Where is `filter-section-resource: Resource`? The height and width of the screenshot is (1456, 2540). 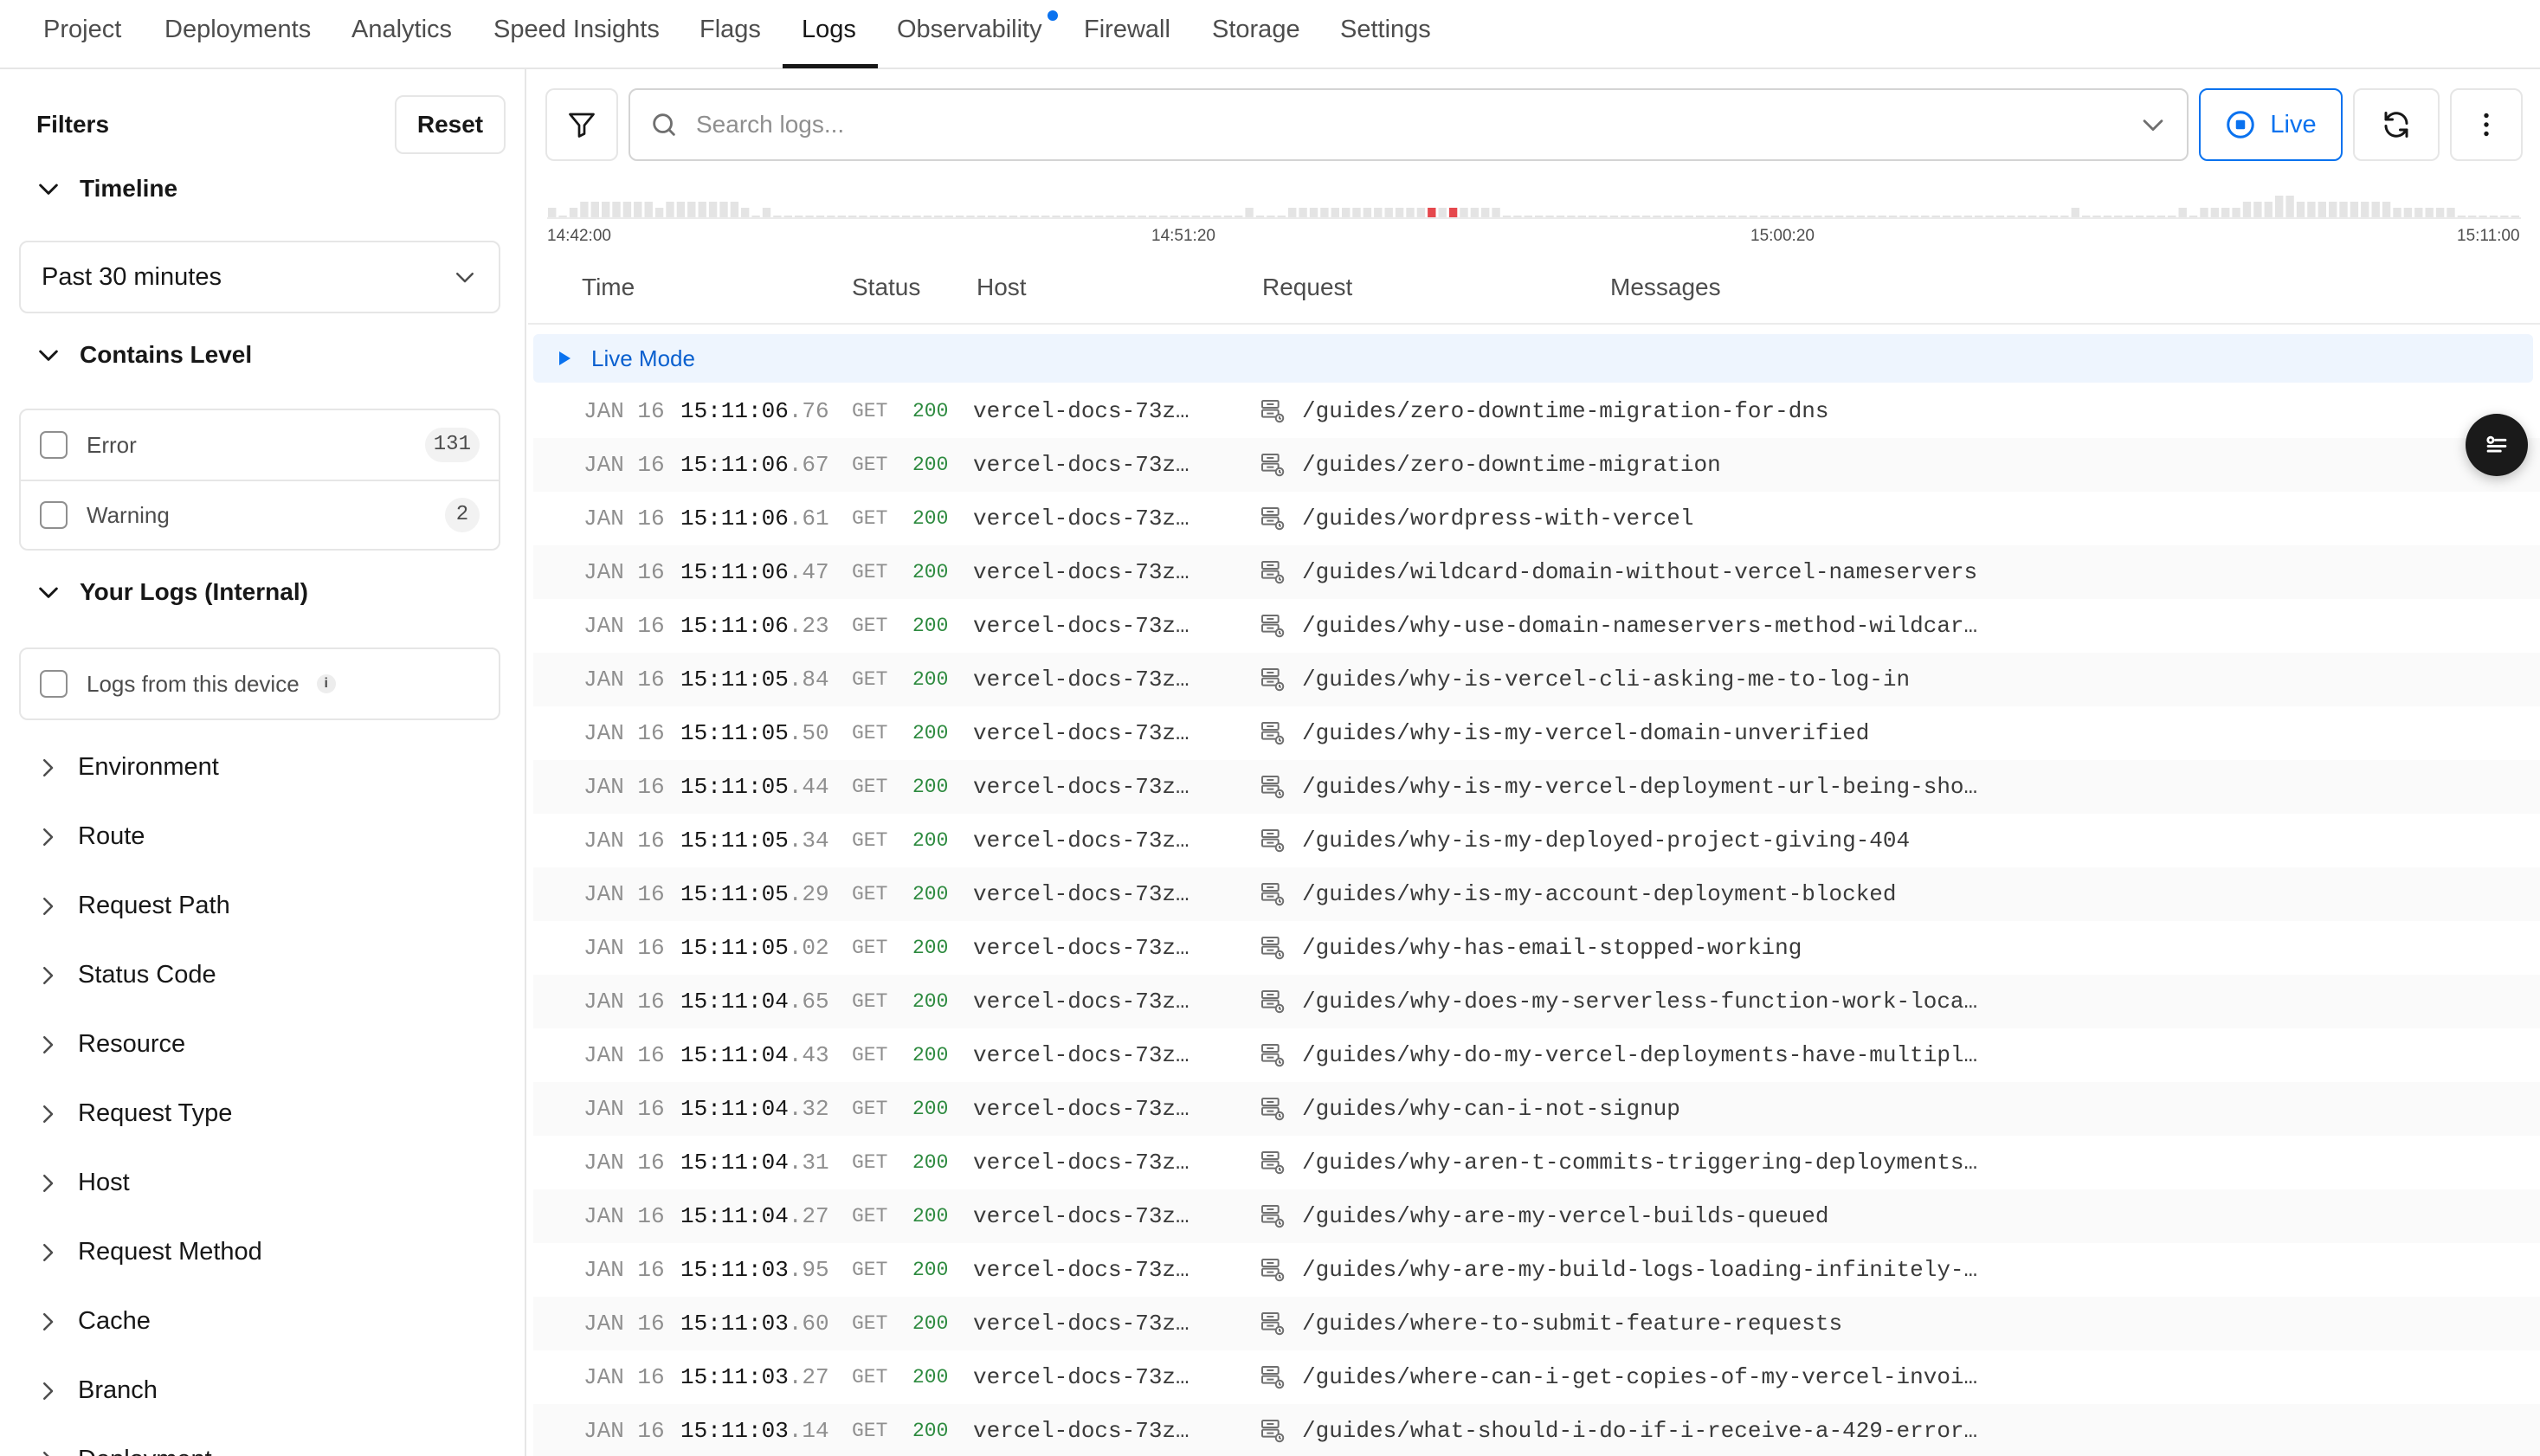 filter-section-resource: Resource is located at coordinates (110, 1044).